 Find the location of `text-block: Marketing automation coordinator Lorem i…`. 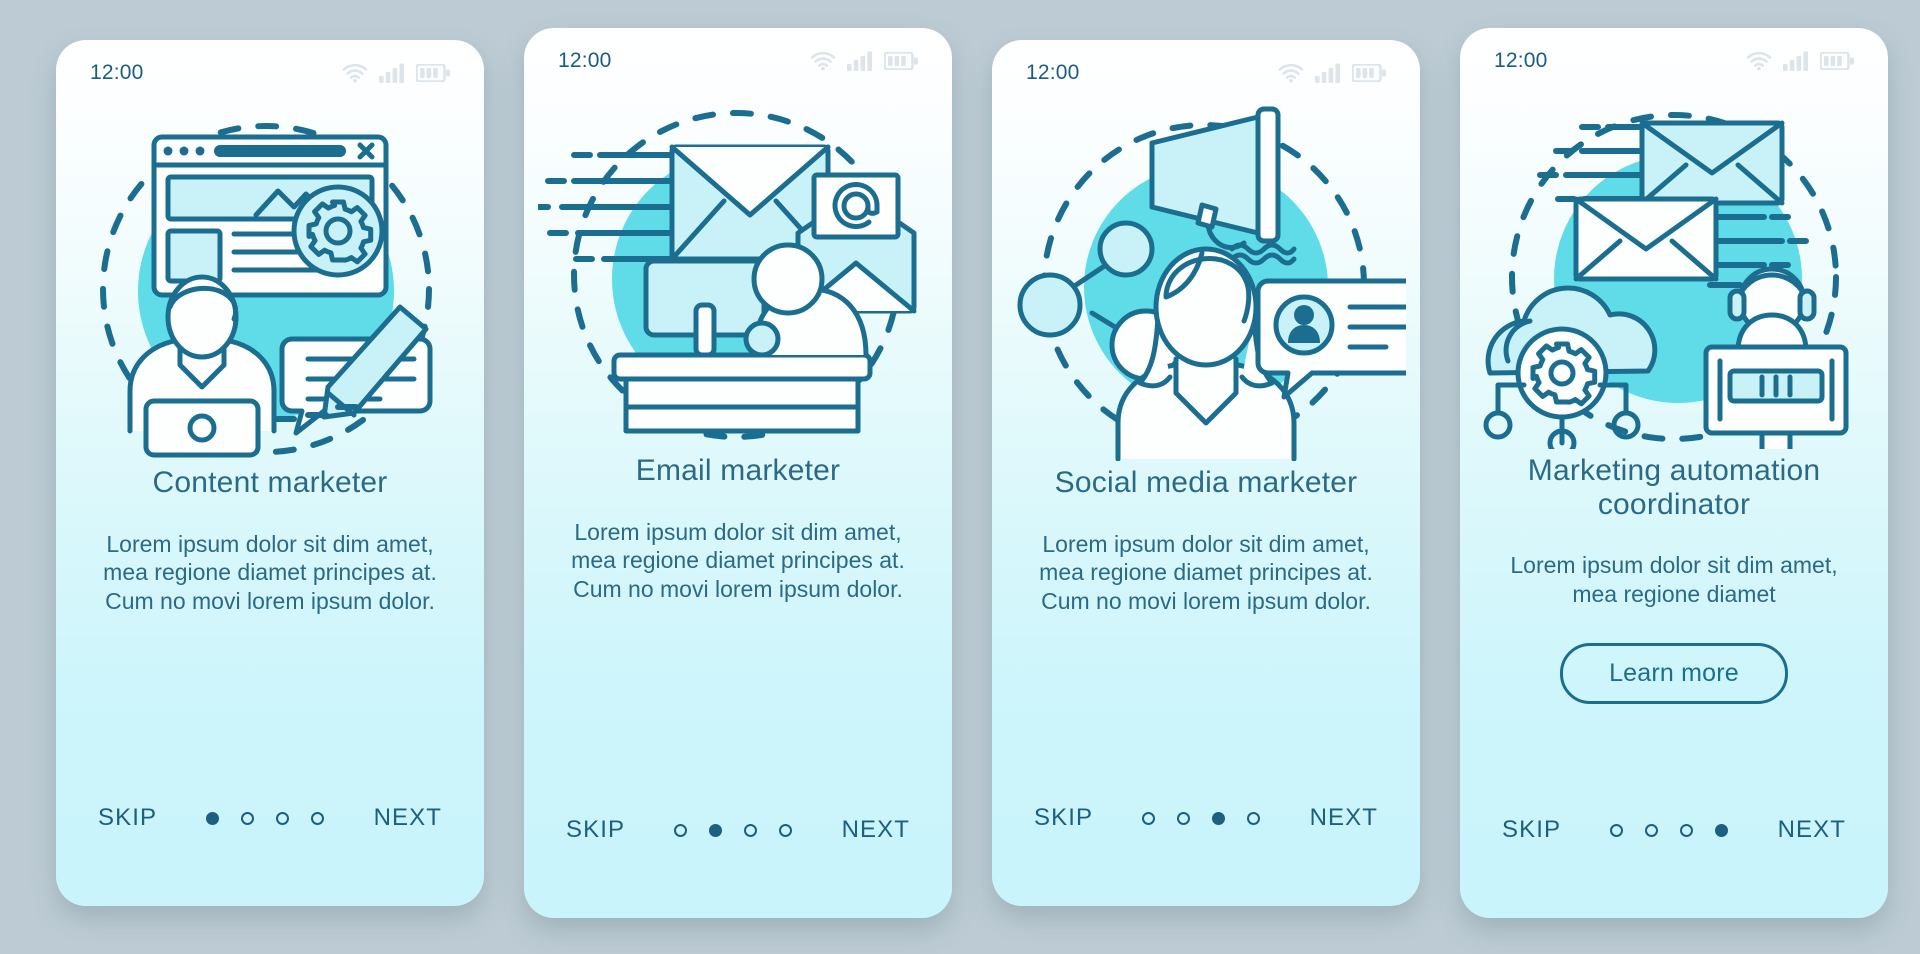

text-block: Marketing automation coordinator Lorem i… is located at coordinates (1674, 579).